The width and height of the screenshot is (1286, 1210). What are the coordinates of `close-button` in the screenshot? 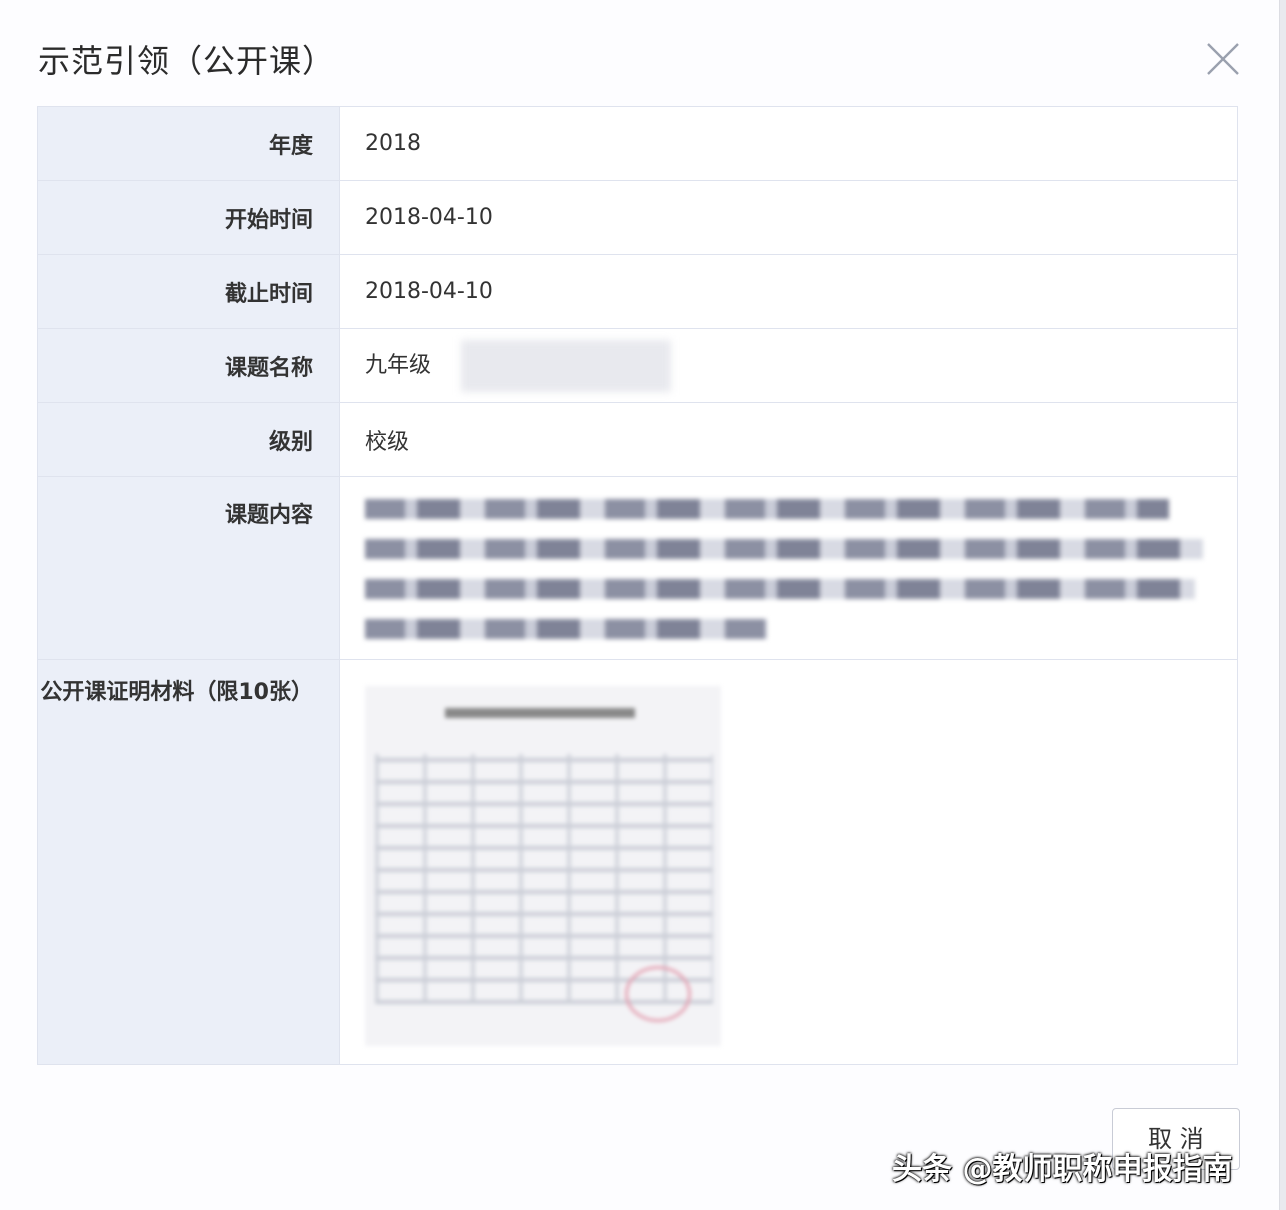 It's located at (1223, 59).